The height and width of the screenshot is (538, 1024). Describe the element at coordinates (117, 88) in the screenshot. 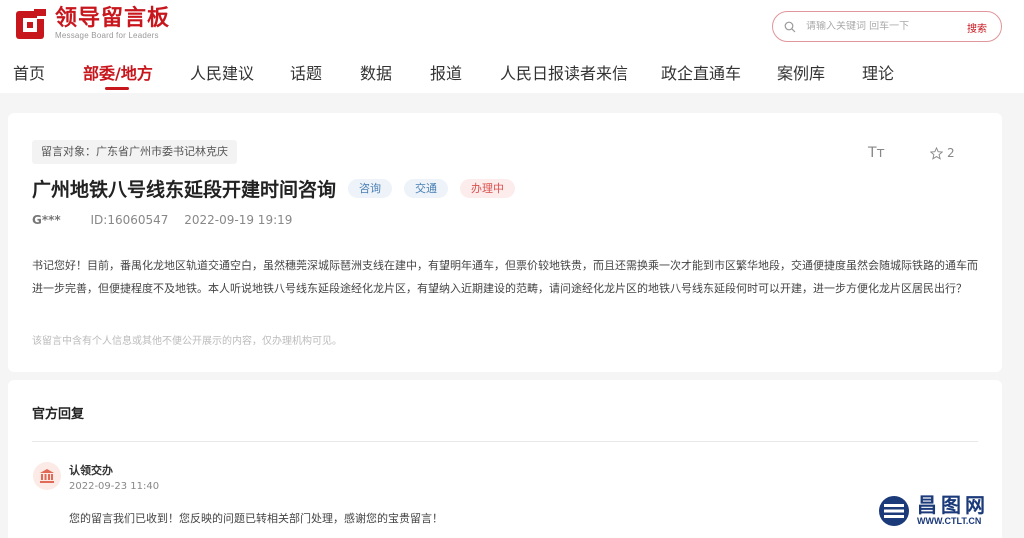

I see `nav-active-underline` at that location.